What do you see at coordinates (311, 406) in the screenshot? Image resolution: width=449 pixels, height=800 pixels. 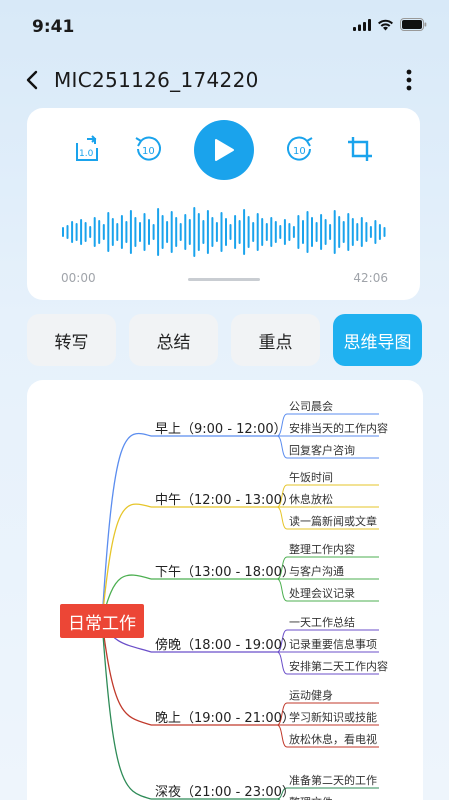 I see `mind-map-leaf: 公司晨会` at bounding box center [311, 406].